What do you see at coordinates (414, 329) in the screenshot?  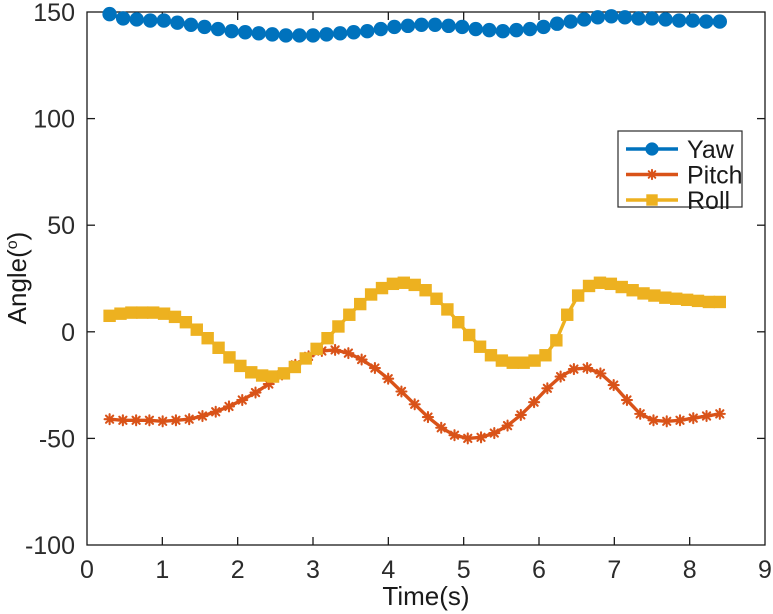 I see `series-roll` at bounding box center [414, 329].